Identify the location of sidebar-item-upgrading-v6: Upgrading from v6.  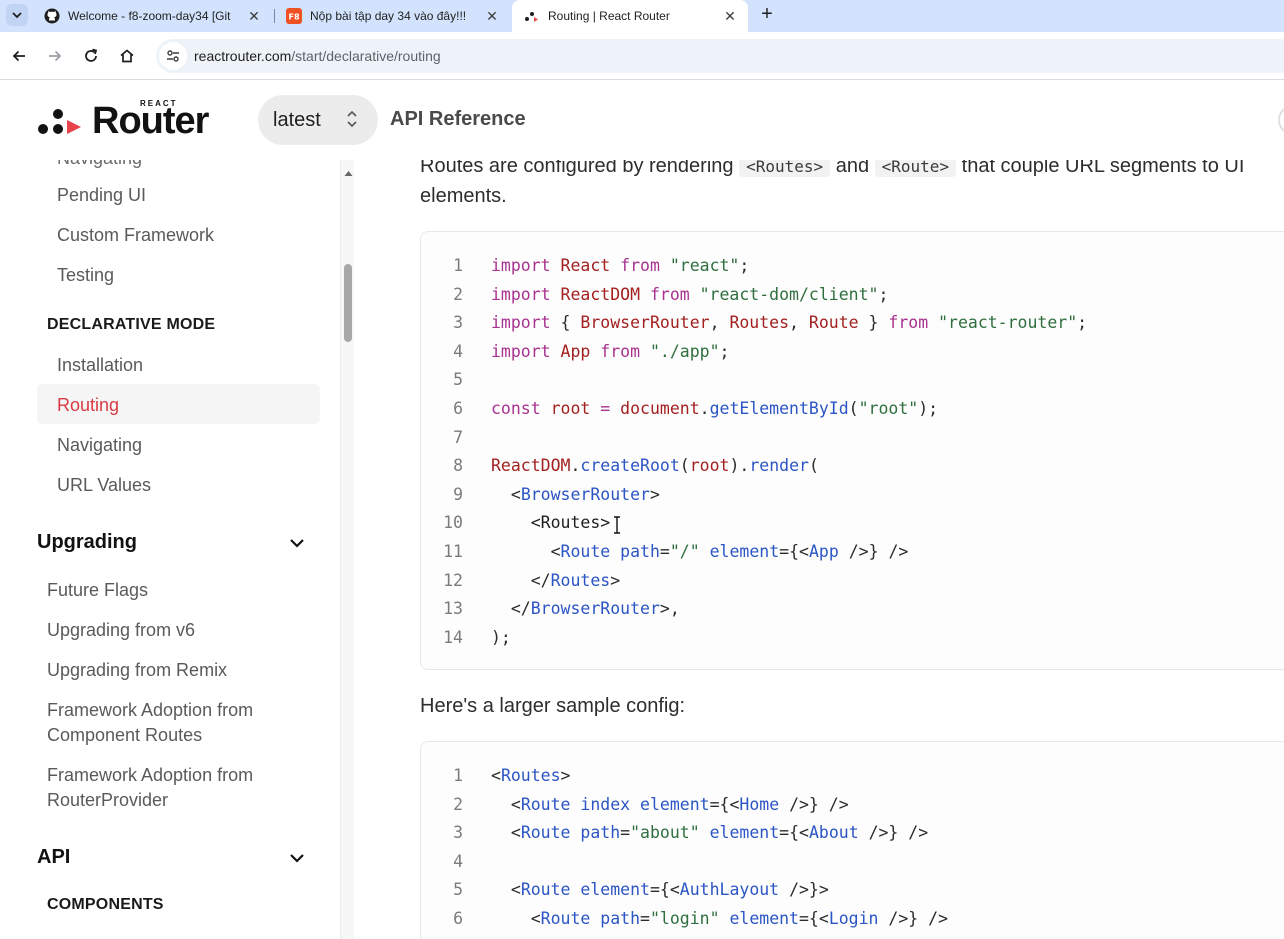
(121, 630).